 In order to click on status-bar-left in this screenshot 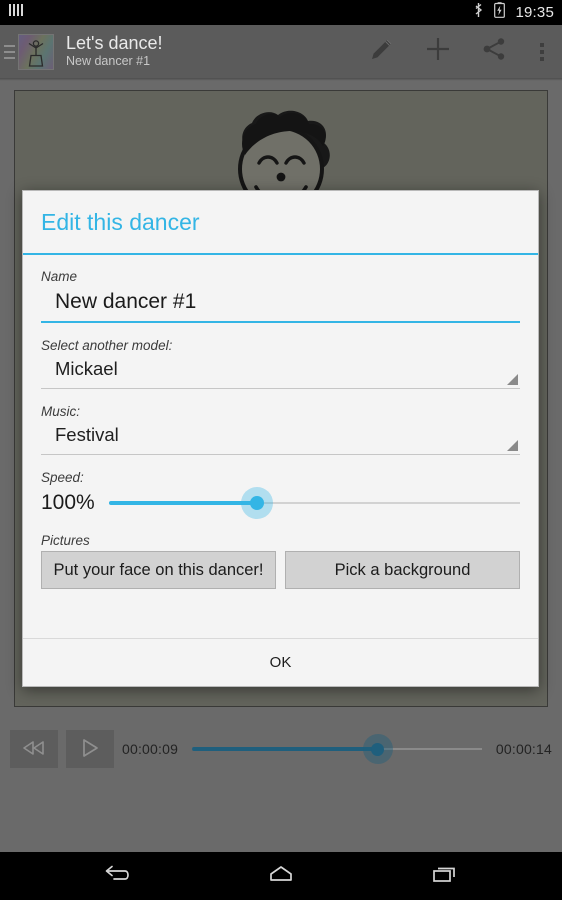, I will do `click(16, 12)`.